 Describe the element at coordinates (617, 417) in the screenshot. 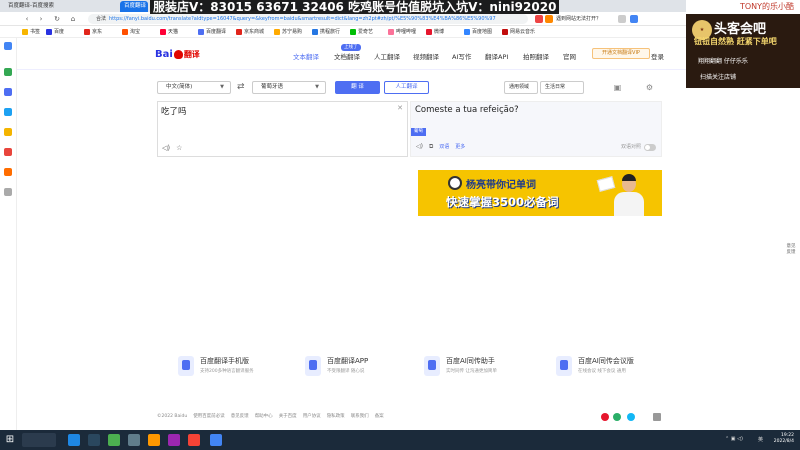

I see `wechat-icon` at that location.